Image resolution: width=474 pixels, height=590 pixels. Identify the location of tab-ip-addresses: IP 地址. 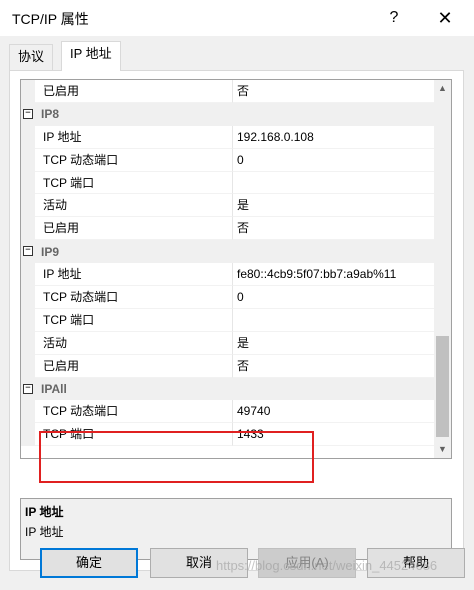
(91, 56).